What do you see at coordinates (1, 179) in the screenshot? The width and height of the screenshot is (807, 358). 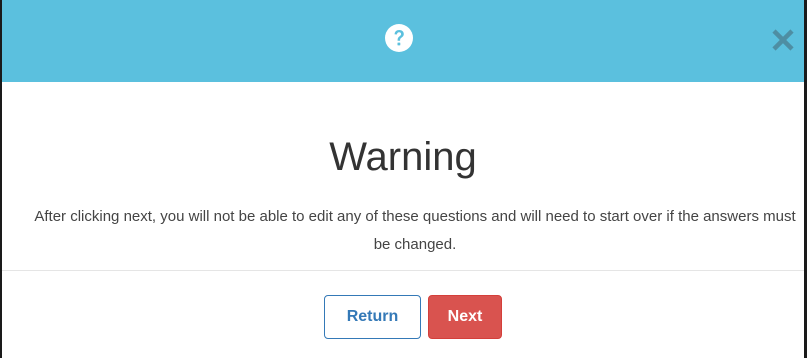 I see `window-left-border` at bounding box center [1, 179].